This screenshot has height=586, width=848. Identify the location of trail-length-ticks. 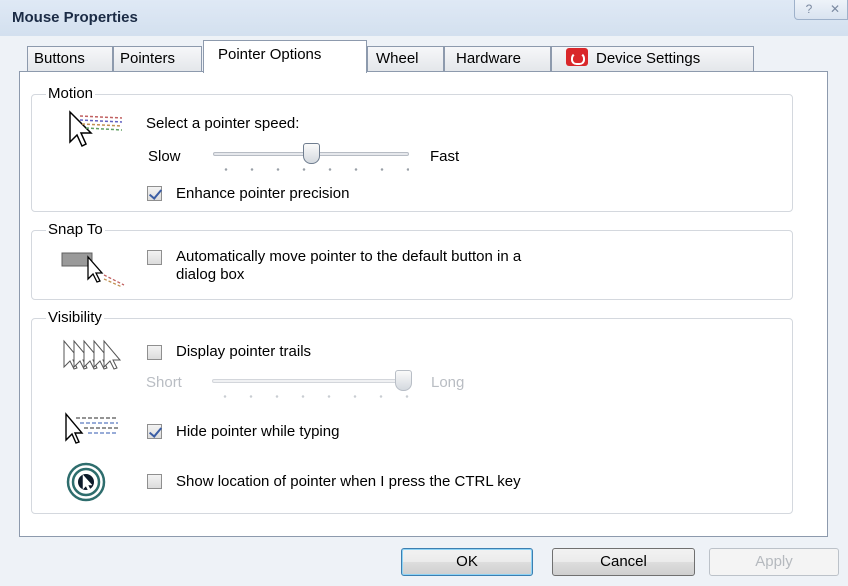
(312, 396).